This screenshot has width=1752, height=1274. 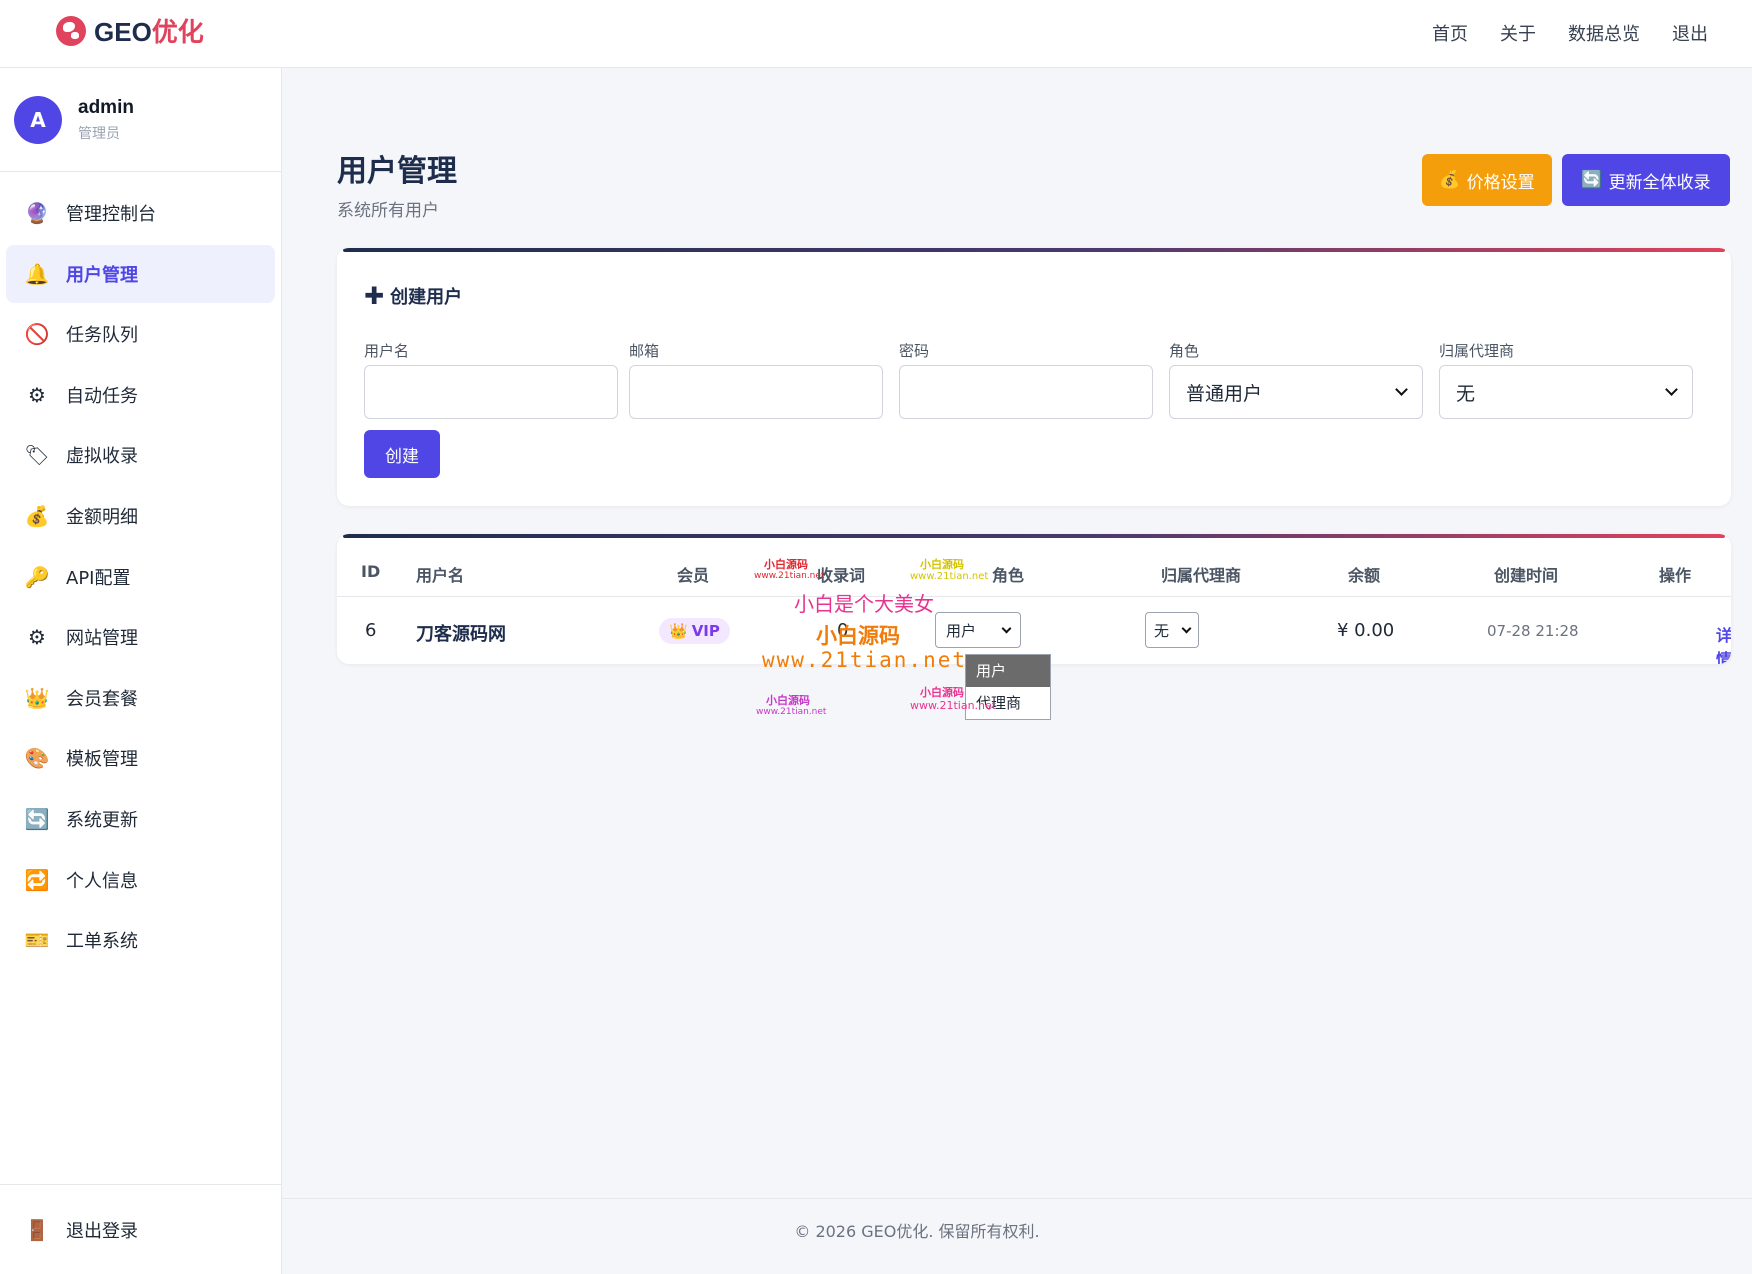 I want to click on refresh-icon: 🔄, so click(x=1592, y=180).